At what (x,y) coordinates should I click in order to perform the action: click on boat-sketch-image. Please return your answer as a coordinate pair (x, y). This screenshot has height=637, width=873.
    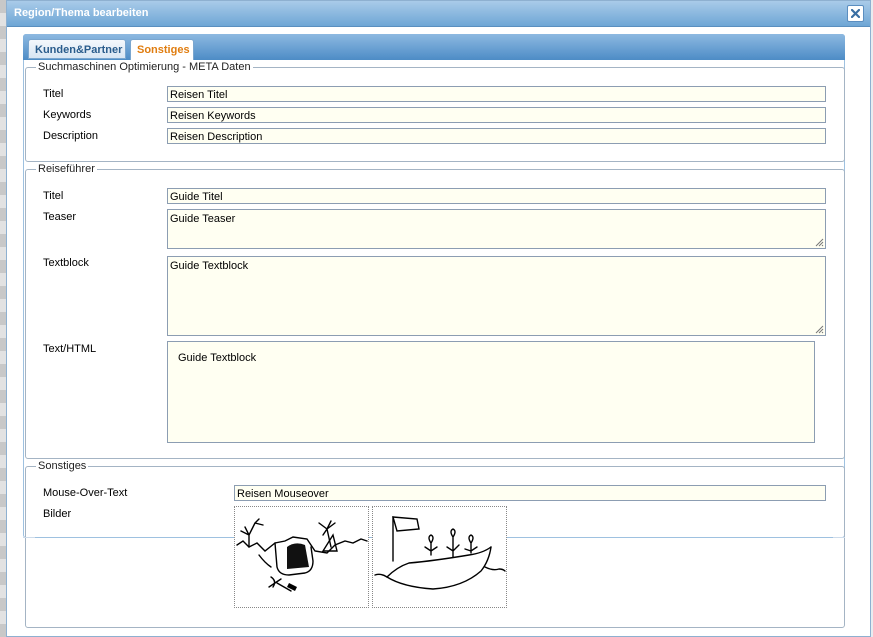
    Looking at the image, I should click on (440, 553).